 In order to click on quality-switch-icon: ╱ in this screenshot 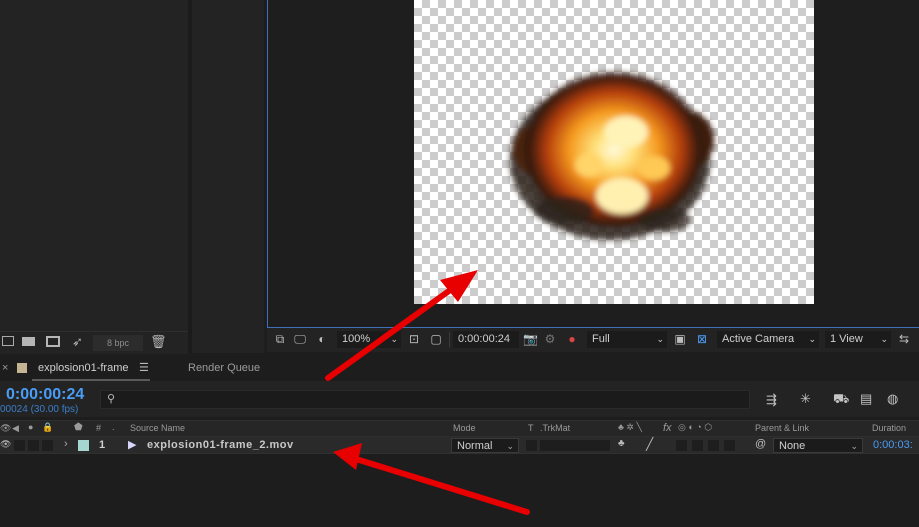, I will do `click(649, 444)`.